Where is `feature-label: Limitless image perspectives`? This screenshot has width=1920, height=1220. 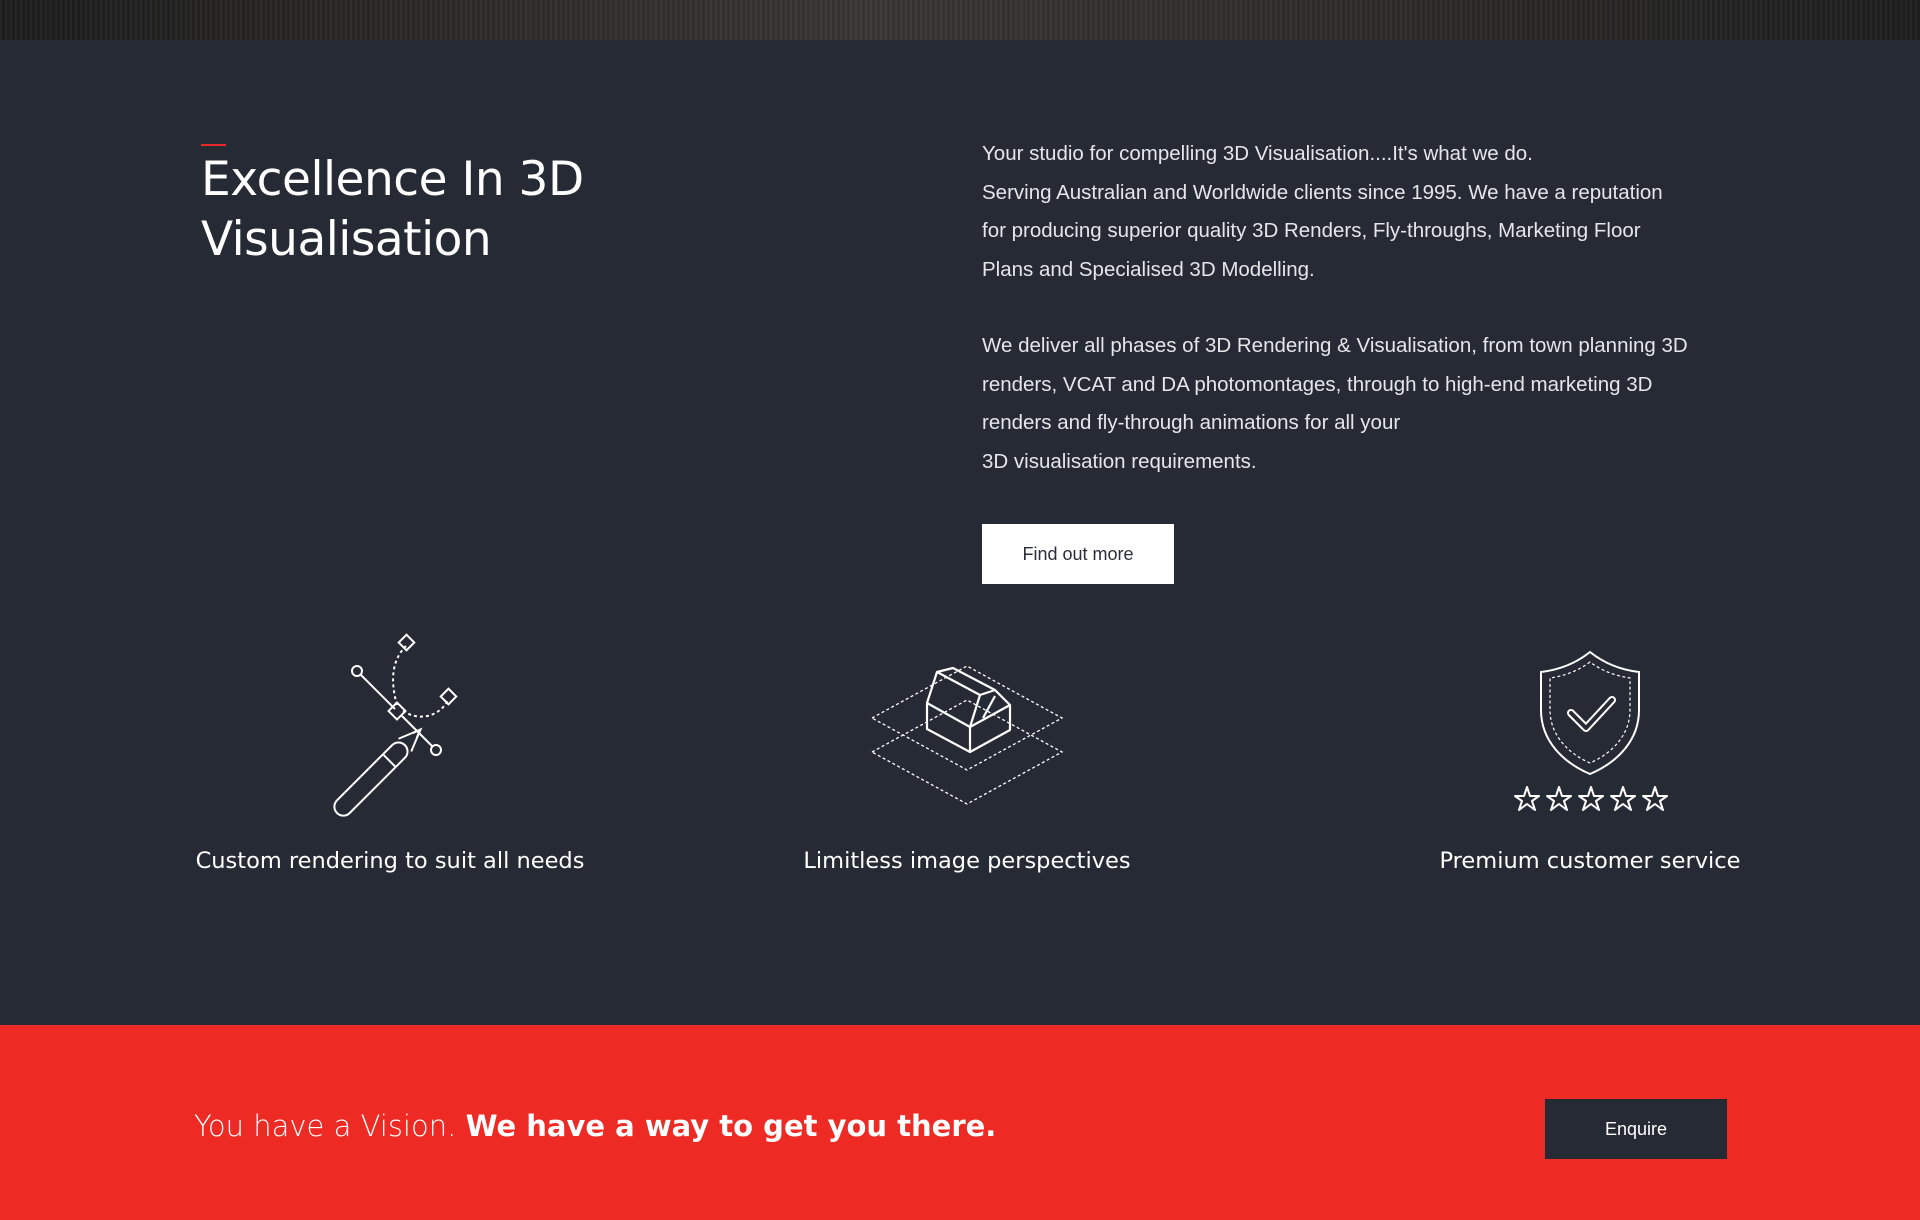 feature-label: Limitless image perspectives is located at coordinates (967, 861).